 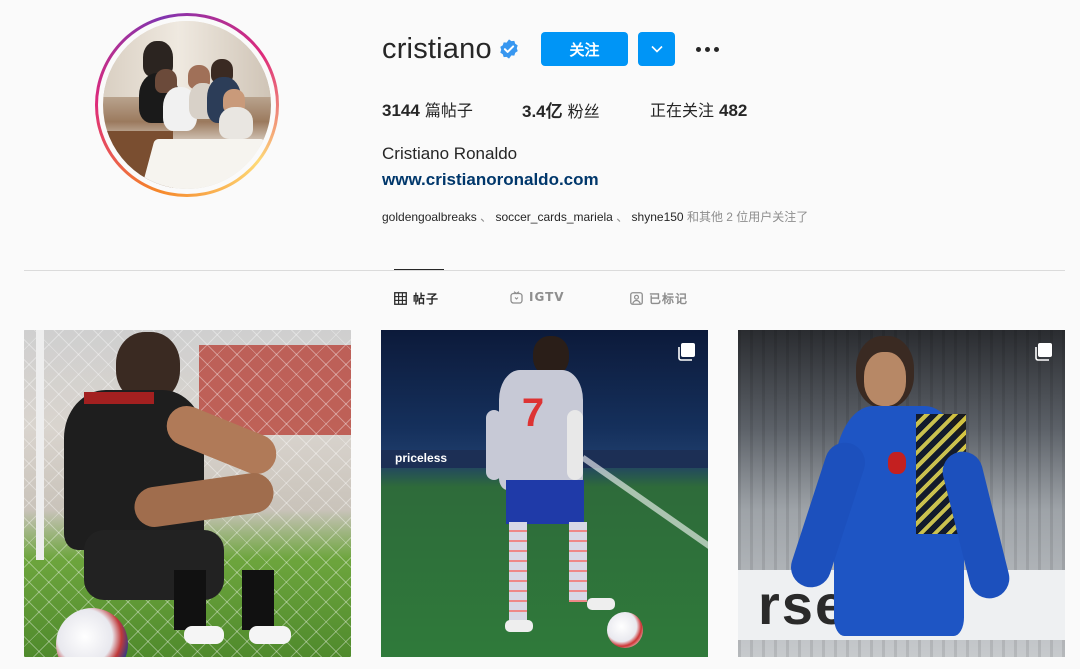 I want to click on chevron-down-icon, so click(x=656, y=49).